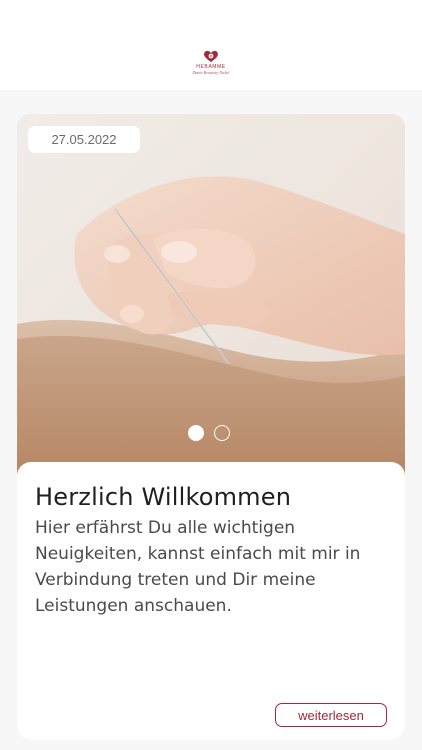 This screenshot has height=750, width=422. Describe the element at coordinates (84, 139) in the screenshot. I see `date-badge: 27.05.2022` at that location.